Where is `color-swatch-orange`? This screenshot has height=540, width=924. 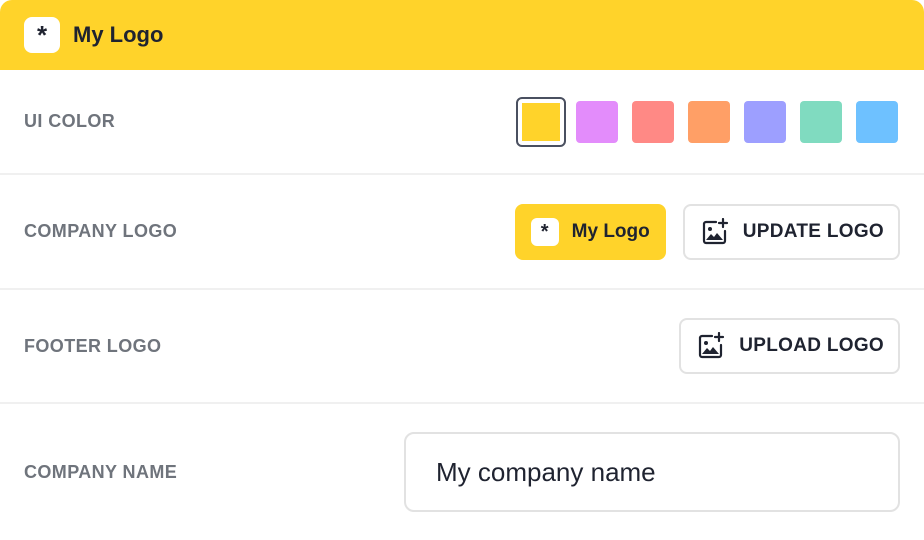
color-swatch-orange is located at coordinates (709, 121).